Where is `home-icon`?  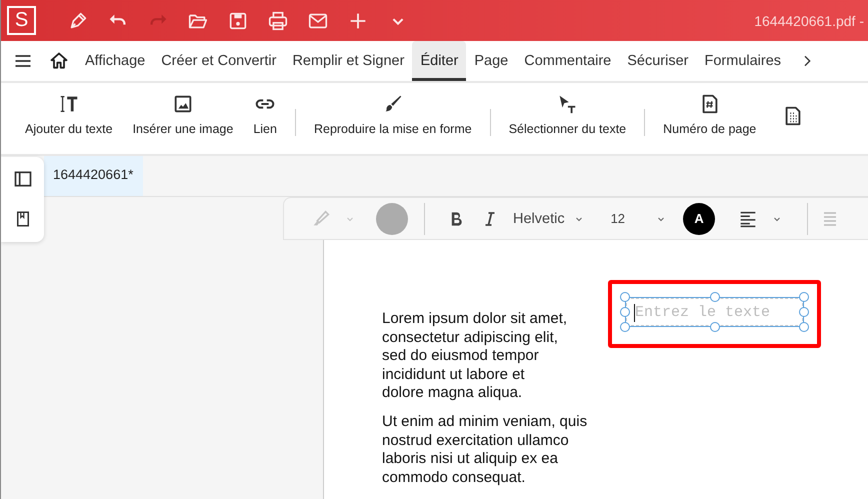 home-icon is located at coordinates (59, 61).